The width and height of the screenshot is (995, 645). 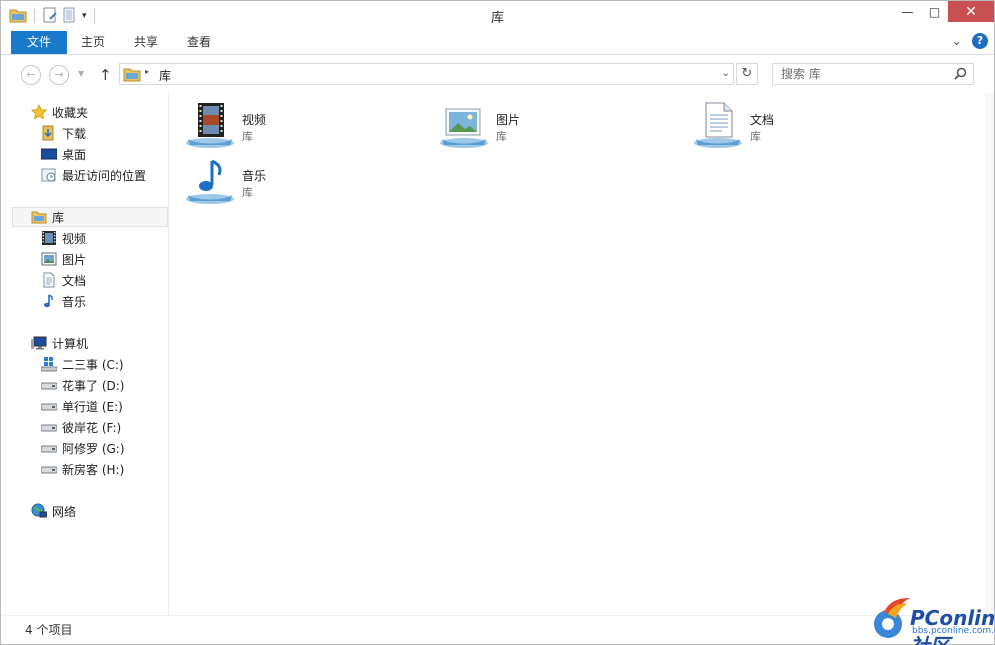 I want to click on tab-home: 主页, so click(x=93, y=42).